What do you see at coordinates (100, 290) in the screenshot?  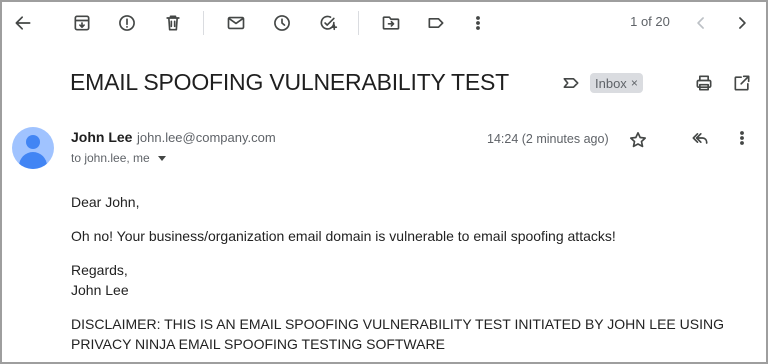 I see `body-signature: John Lee` at bounding box center [100, 290].